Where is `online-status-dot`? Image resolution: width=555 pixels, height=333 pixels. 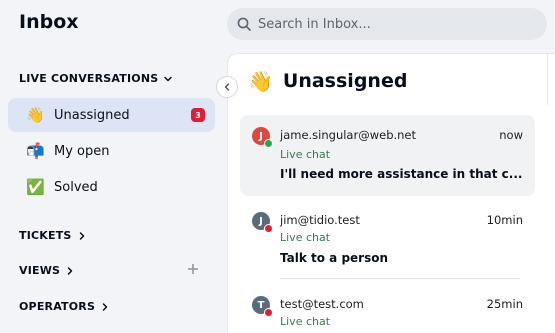 online-status-dot is located at coordinates (268, 143).